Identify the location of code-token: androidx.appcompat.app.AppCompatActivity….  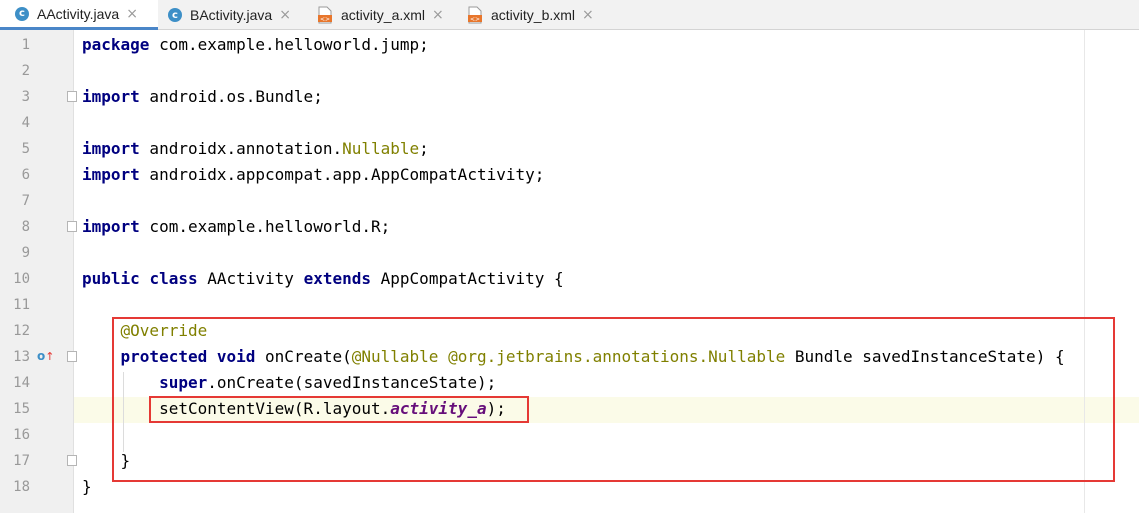
(342, 174).